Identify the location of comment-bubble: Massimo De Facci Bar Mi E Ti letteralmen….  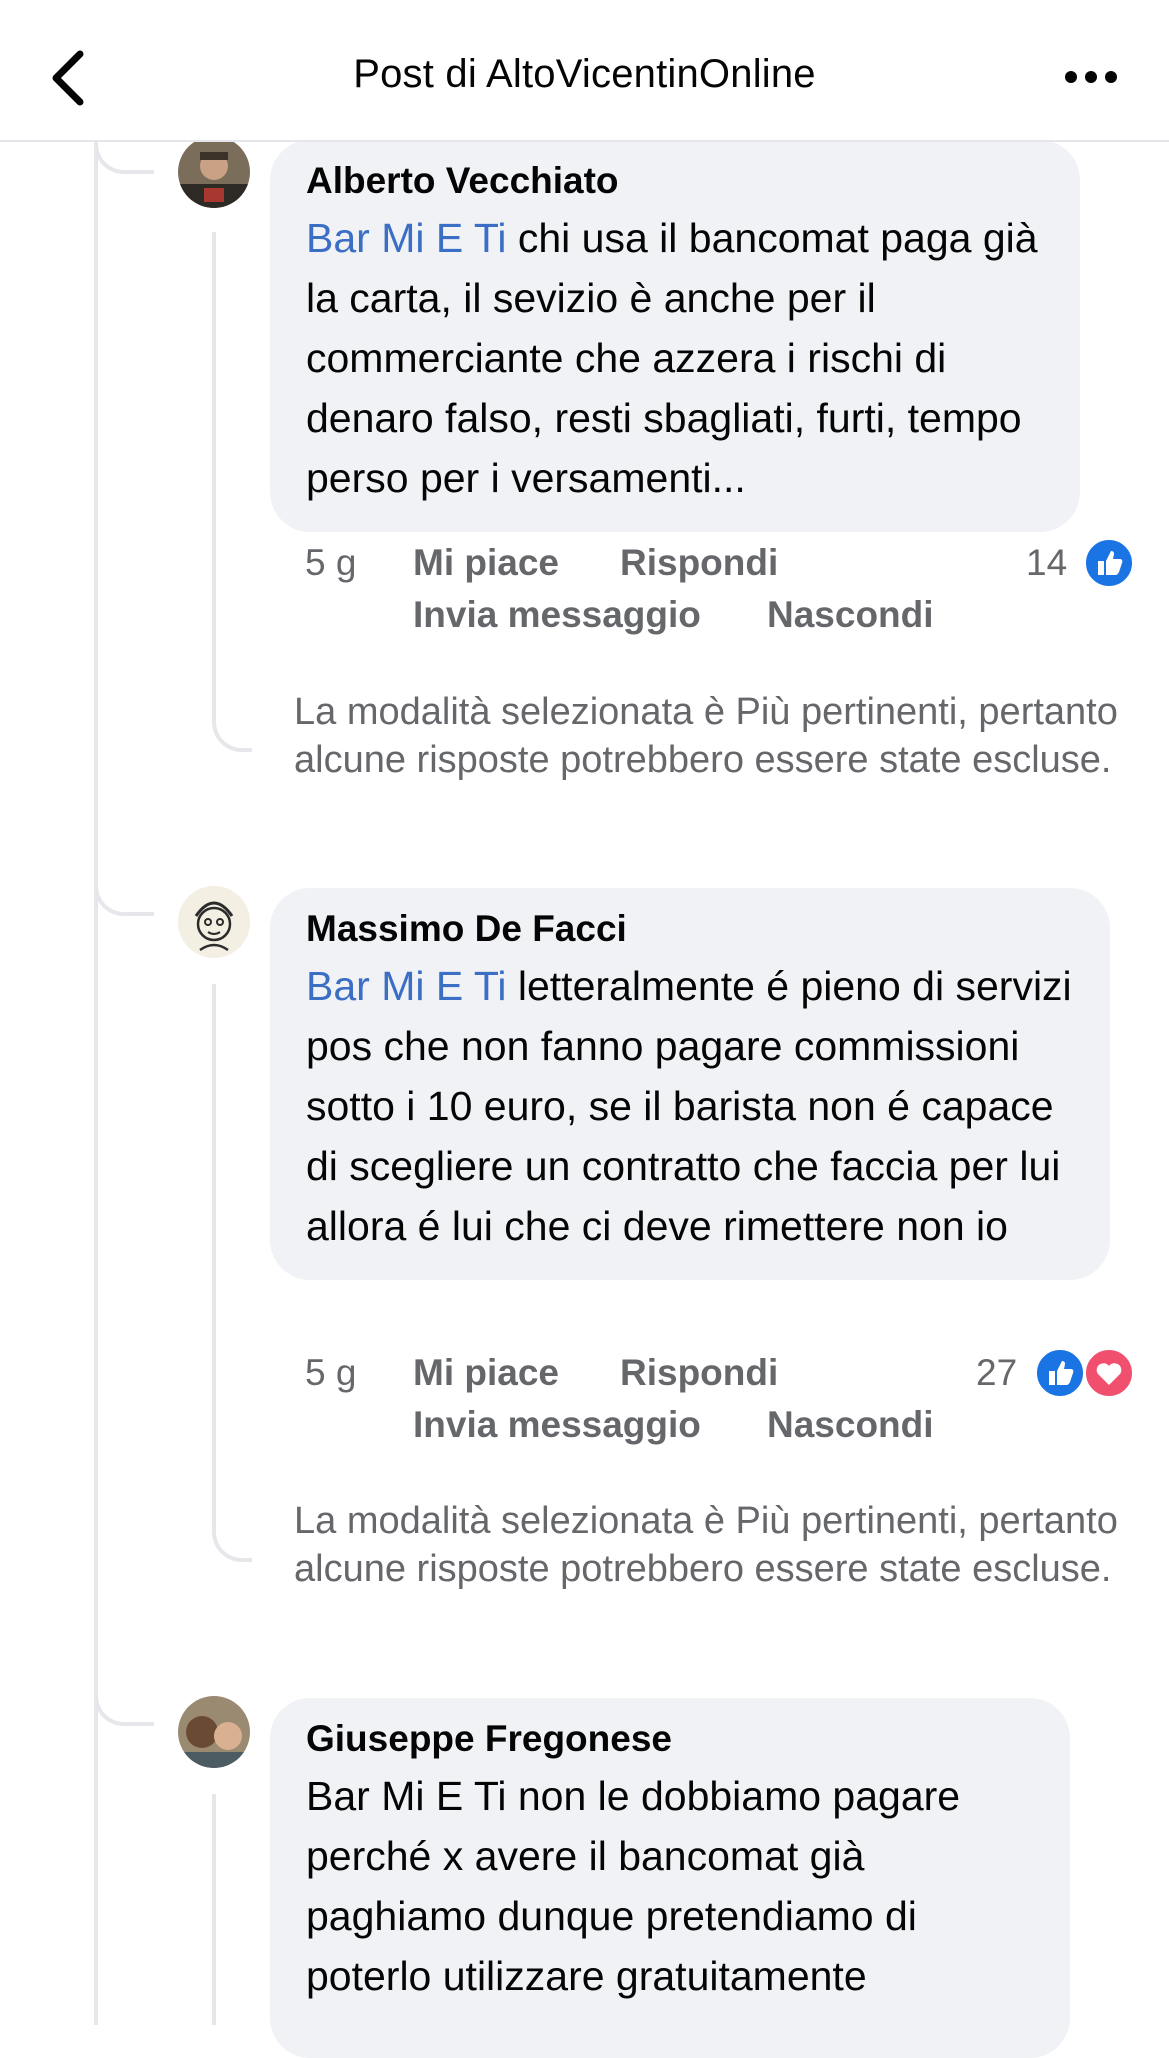
(690, 1084).